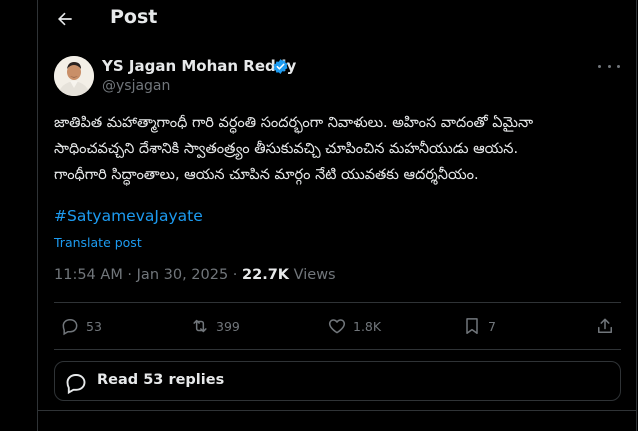 The image size is (638, 431). What do you see at coordinates (472, 326) in the screenshot?
I see `bookmark-icon` at bounding box center [472, 326].